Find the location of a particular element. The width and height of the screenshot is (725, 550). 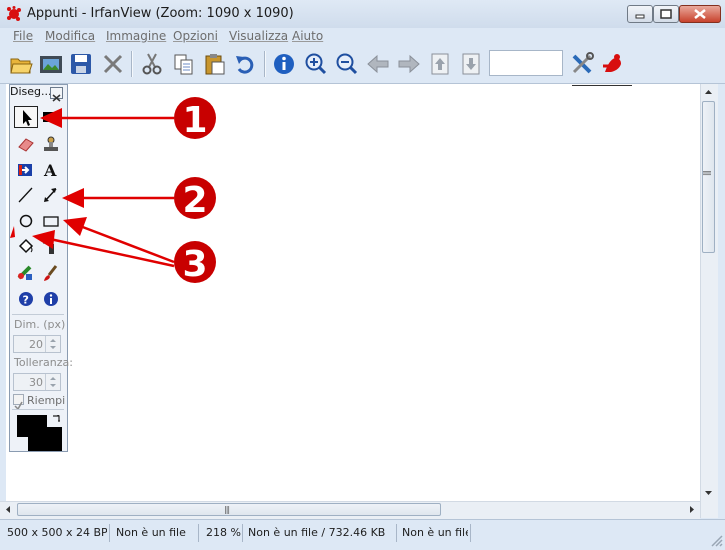

copy-button is located at coordinates (184, 64).